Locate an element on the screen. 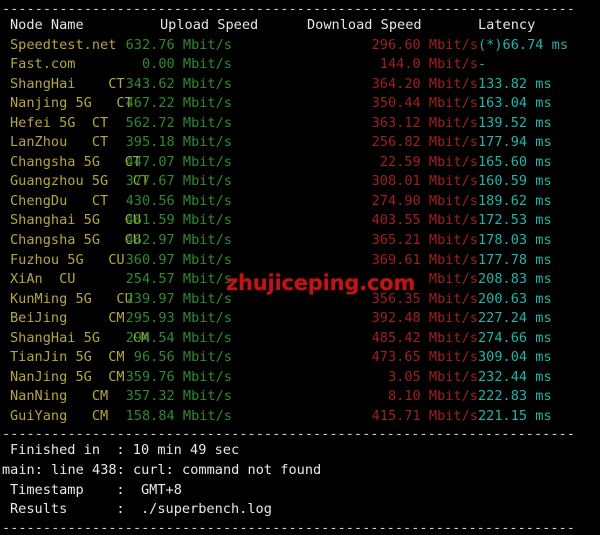 This screenshot has width=600, height=535. cell-node-name: NanNing CM is located at coordinates (59, 396).